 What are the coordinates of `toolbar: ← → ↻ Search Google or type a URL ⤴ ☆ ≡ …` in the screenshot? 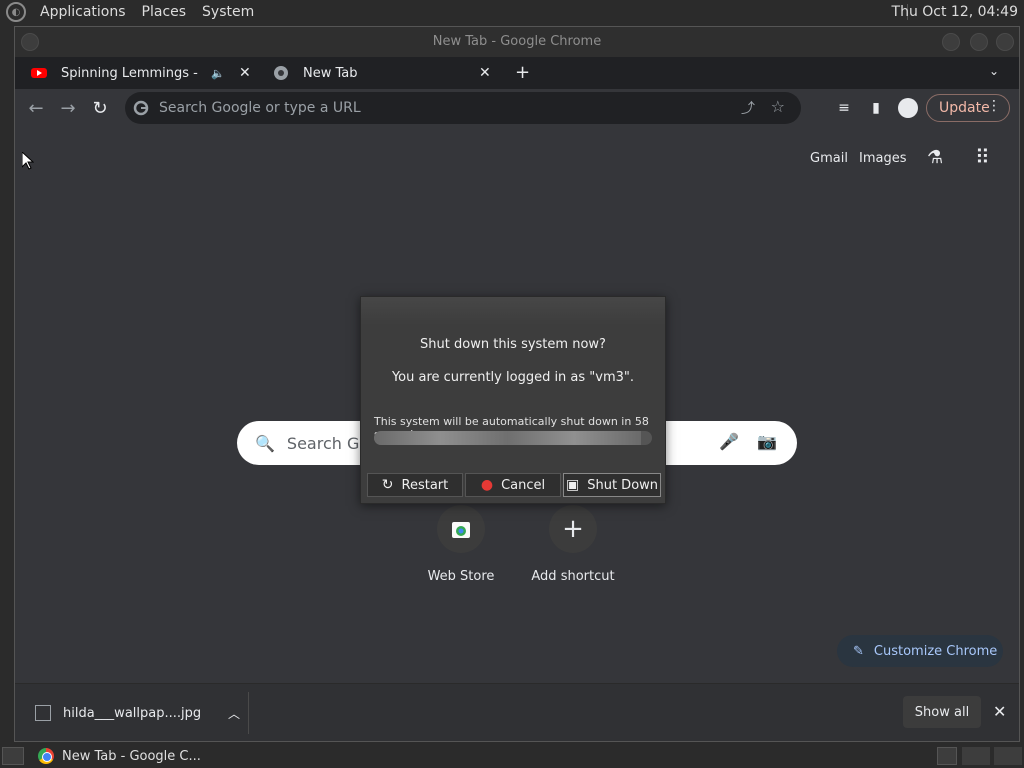 It's located at (517, 108).